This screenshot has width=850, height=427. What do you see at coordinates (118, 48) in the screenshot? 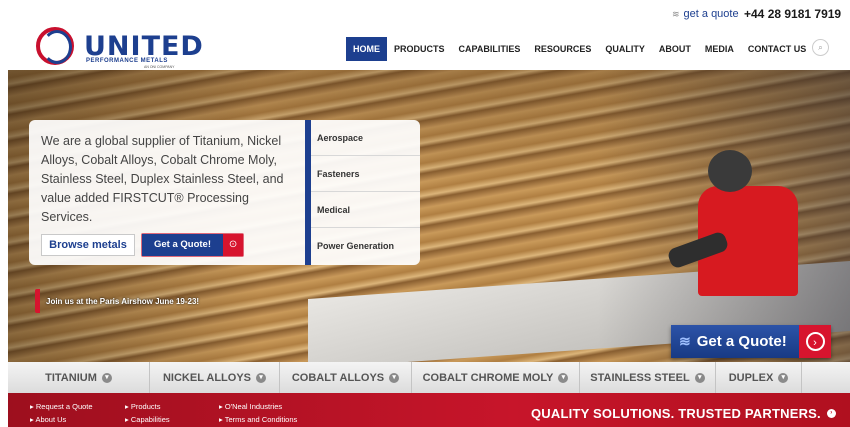
I see `company-logo: UNITED PERFORMANCE METALS AN ONI COMPANY` at bounding box center [118, 48].